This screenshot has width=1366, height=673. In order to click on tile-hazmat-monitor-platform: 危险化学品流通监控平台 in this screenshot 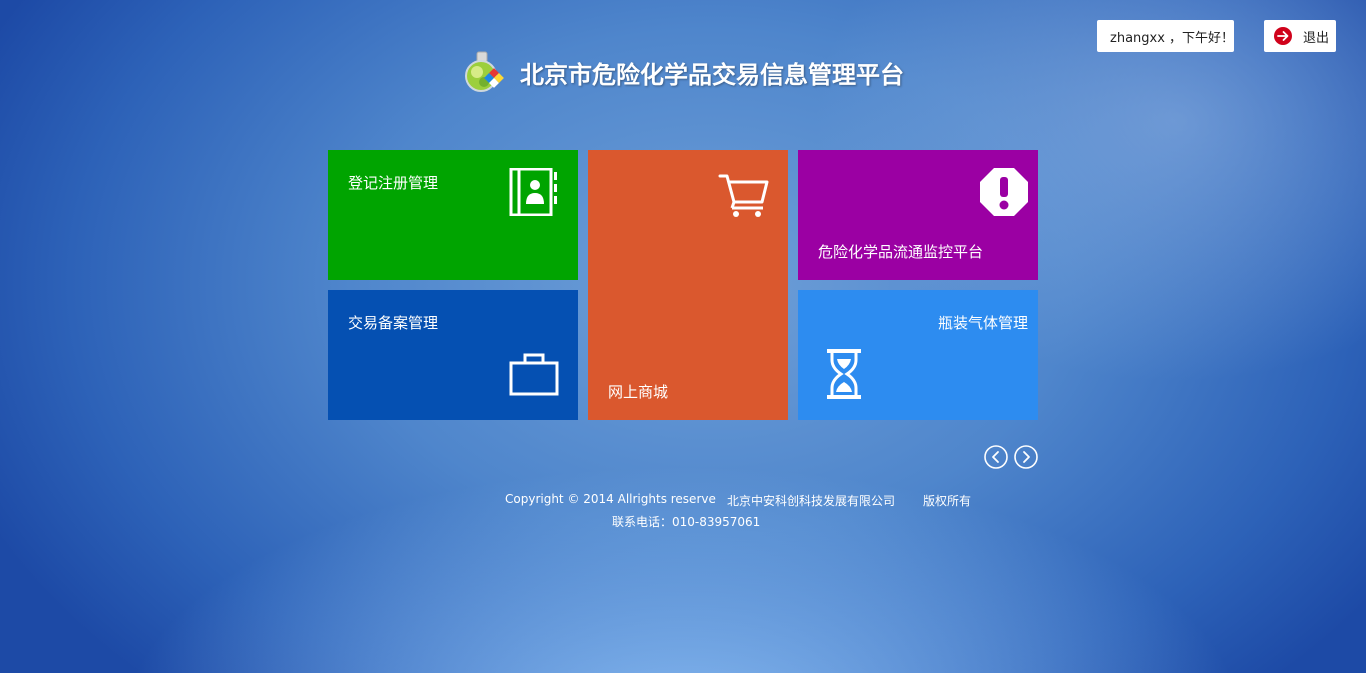, I will do `click(918, 215)`.